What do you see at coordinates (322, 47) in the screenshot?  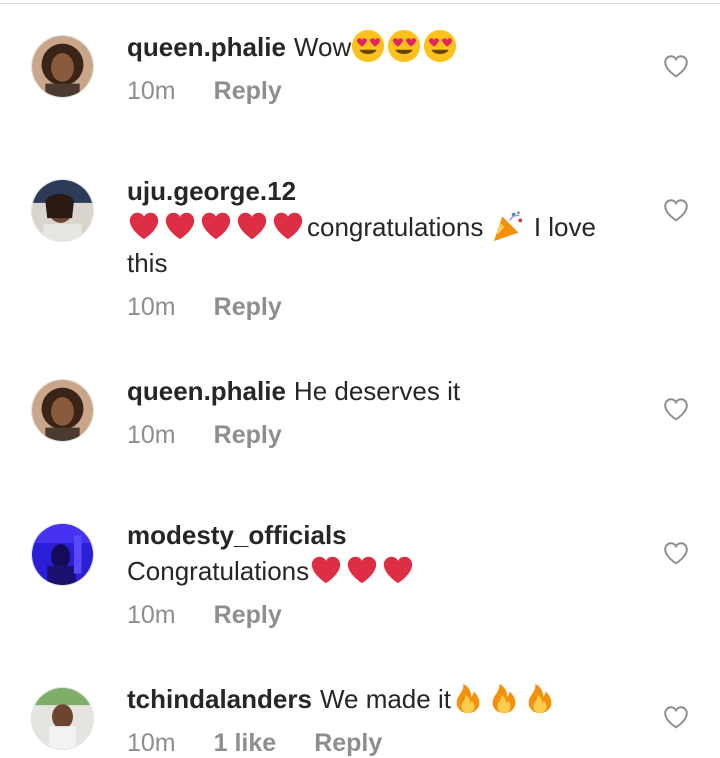 I see `comment-message: Wow` at bounding box center [322, 47].